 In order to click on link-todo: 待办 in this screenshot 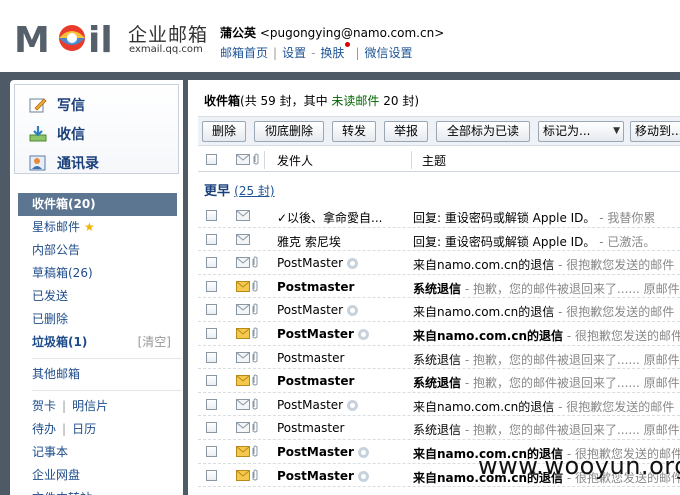, I will do `click(44, 429)`.